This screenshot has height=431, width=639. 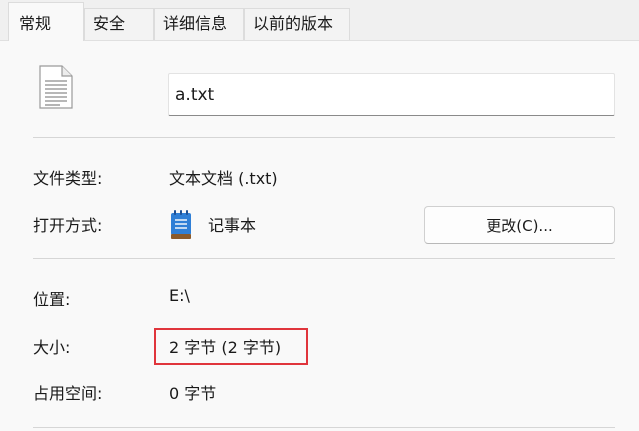 What do you see at coordinates (297, 24) in the screenshot?
I see `tab-previous-versions: 以前的版本` at bounding box center [297, 24].